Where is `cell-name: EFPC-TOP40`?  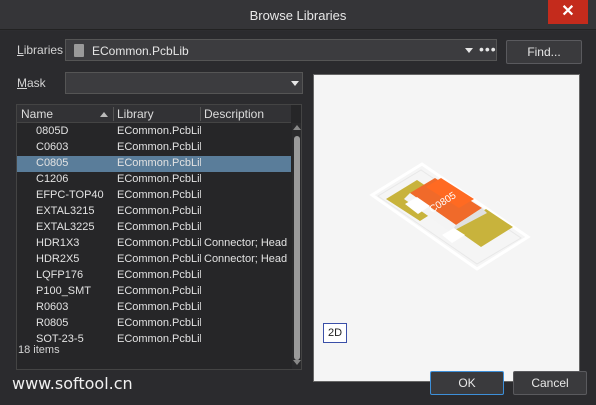 cell-name: EFPC-TOP40 is located at coordinates (70, 195).